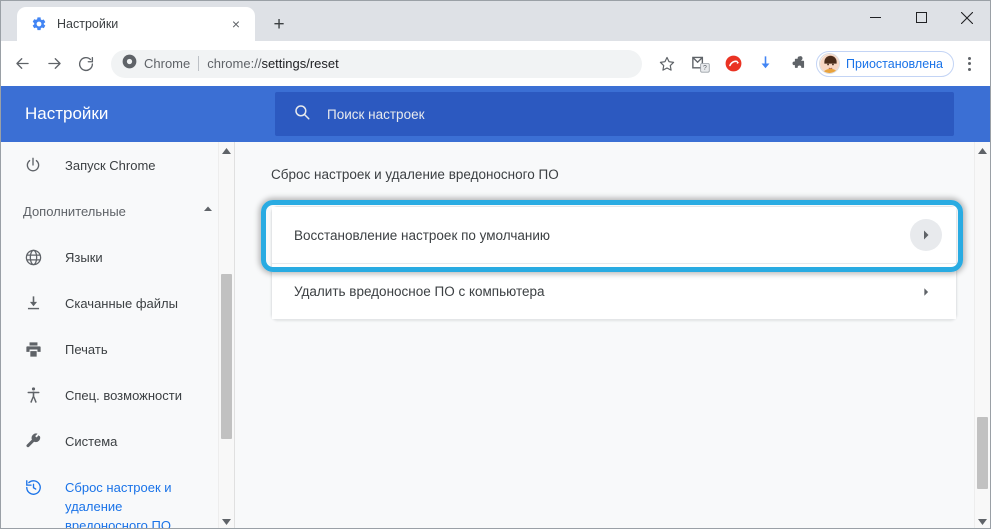 The image size is (991, 529). I want to click on tab-close-icon: ×, so click(236, 24).